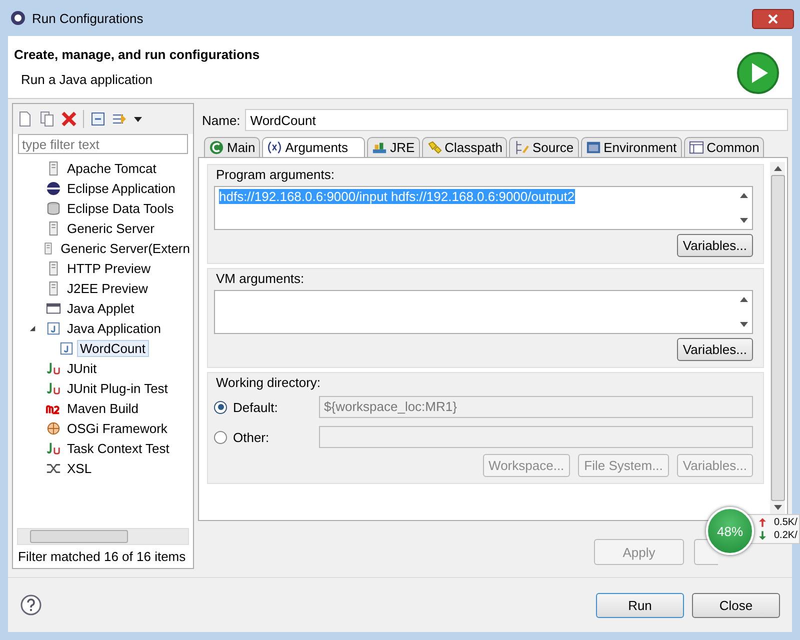 This screenshot has width=800, height=640. Describe the element at coordinates (98, 119) in the screenshot. I see `collapse-icon` at that location.